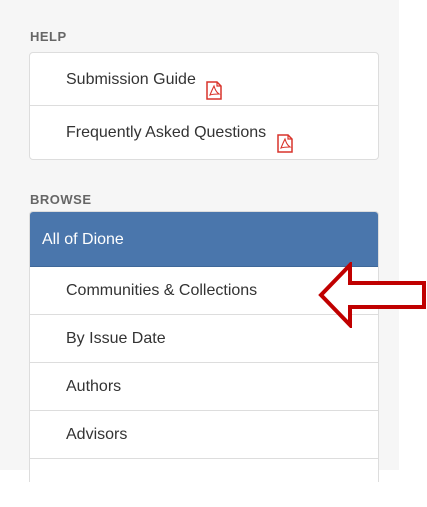 The width and height of the screenshot is (427, 507). What do you see at coordinates (166, 132) in the screenshot?
I see `help-item-label: Frequently Asked Questions` at bounding box center [166, 132].